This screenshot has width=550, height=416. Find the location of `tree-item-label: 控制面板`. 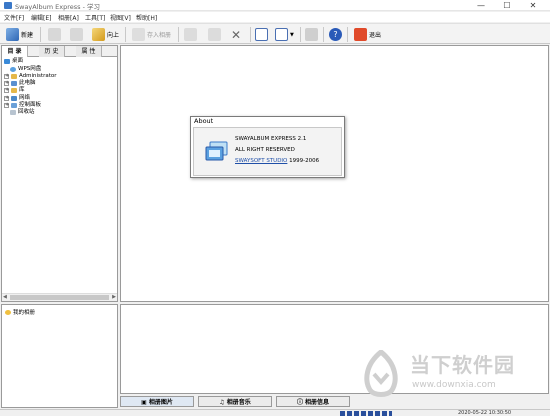

tree-item-label: 控制面板 is located at coordinates (30, 105).